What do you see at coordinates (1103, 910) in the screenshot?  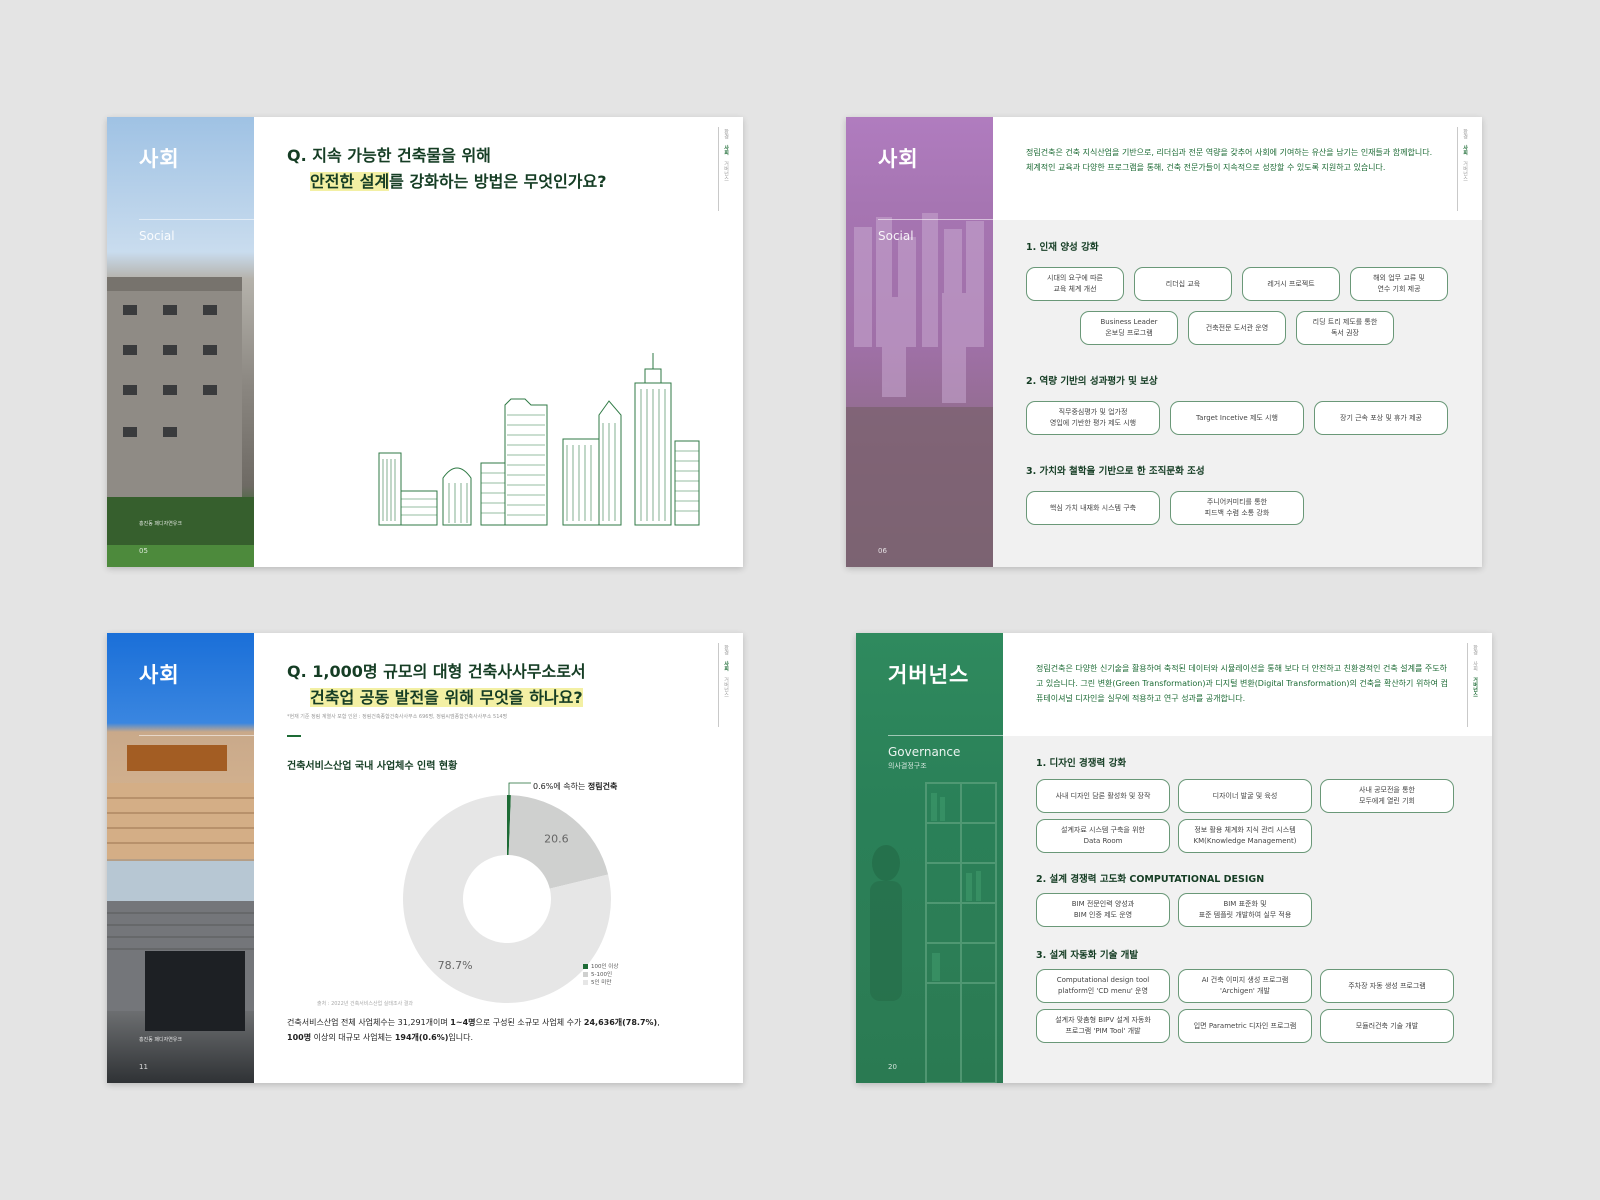 I see `program-item: BIM 전문인력 양성과 BIM 인증 제도 운영` at bounding box center [1103, 910].